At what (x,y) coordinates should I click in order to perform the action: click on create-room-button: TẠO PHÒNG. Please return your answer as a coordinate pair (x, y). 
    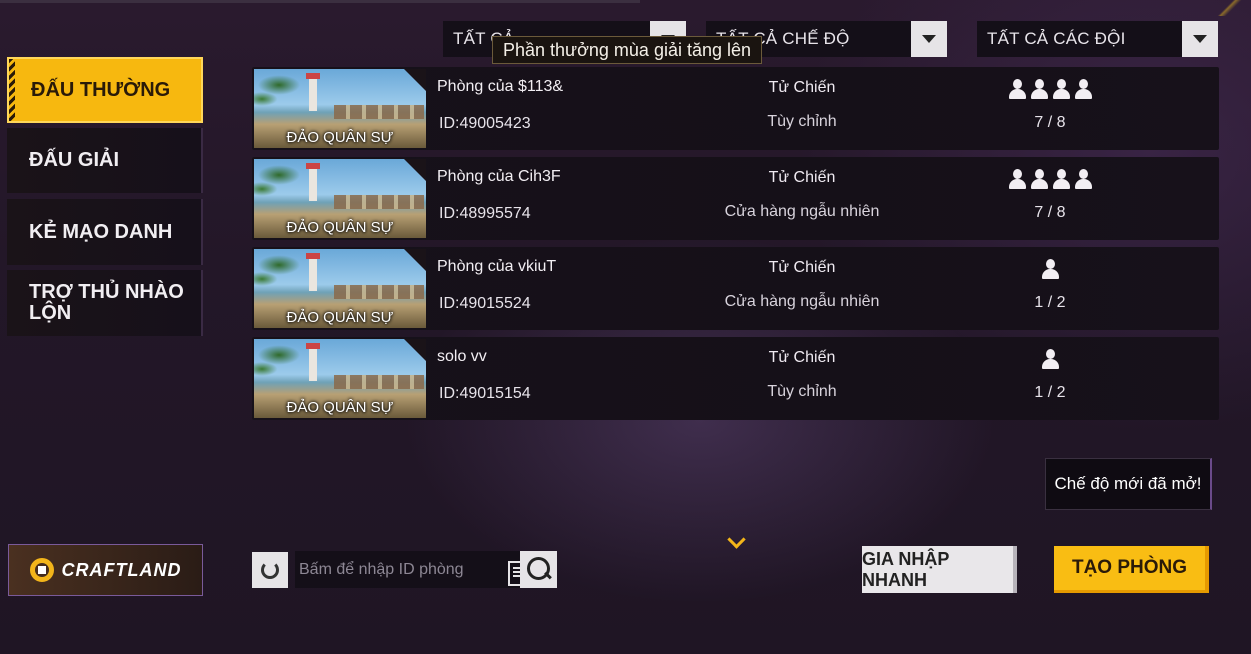
    Looking at the image, I should click on (1131, 569).